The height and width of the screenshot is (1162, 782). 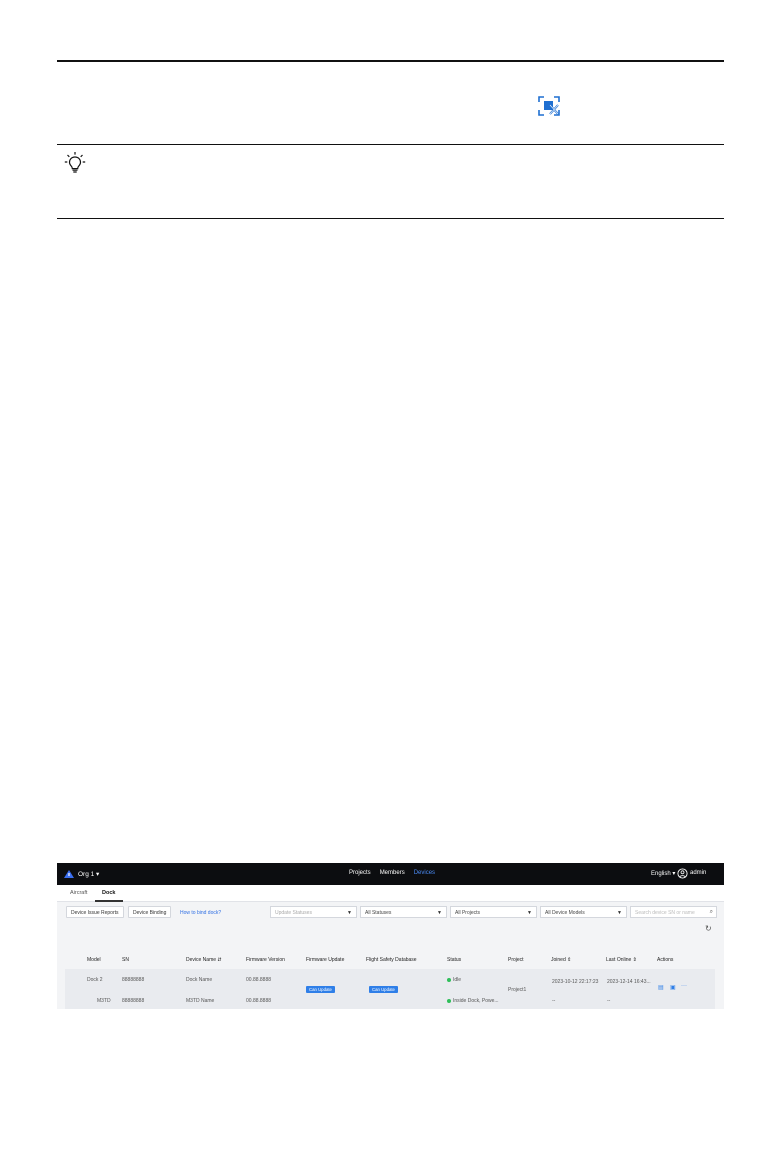 What do you see at coordinates (383, 989) in the screenshot?
I see `fsdb-can-update-tag: Can Update` at bounding box center [383, 989].